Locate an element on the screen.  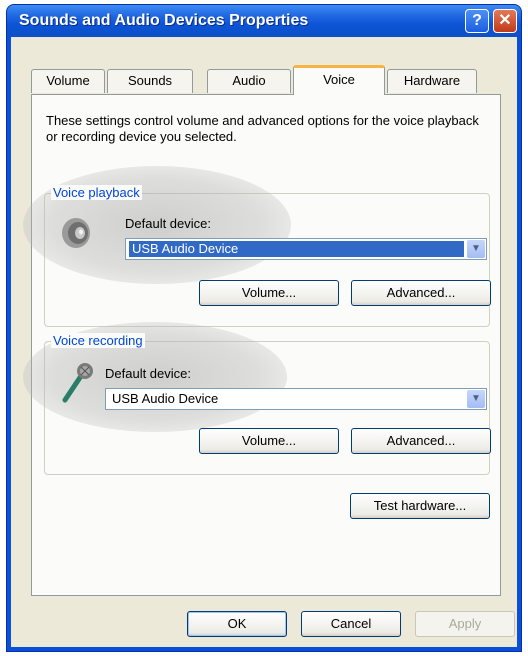
microphone-icon is located at coordinates (77, 383).